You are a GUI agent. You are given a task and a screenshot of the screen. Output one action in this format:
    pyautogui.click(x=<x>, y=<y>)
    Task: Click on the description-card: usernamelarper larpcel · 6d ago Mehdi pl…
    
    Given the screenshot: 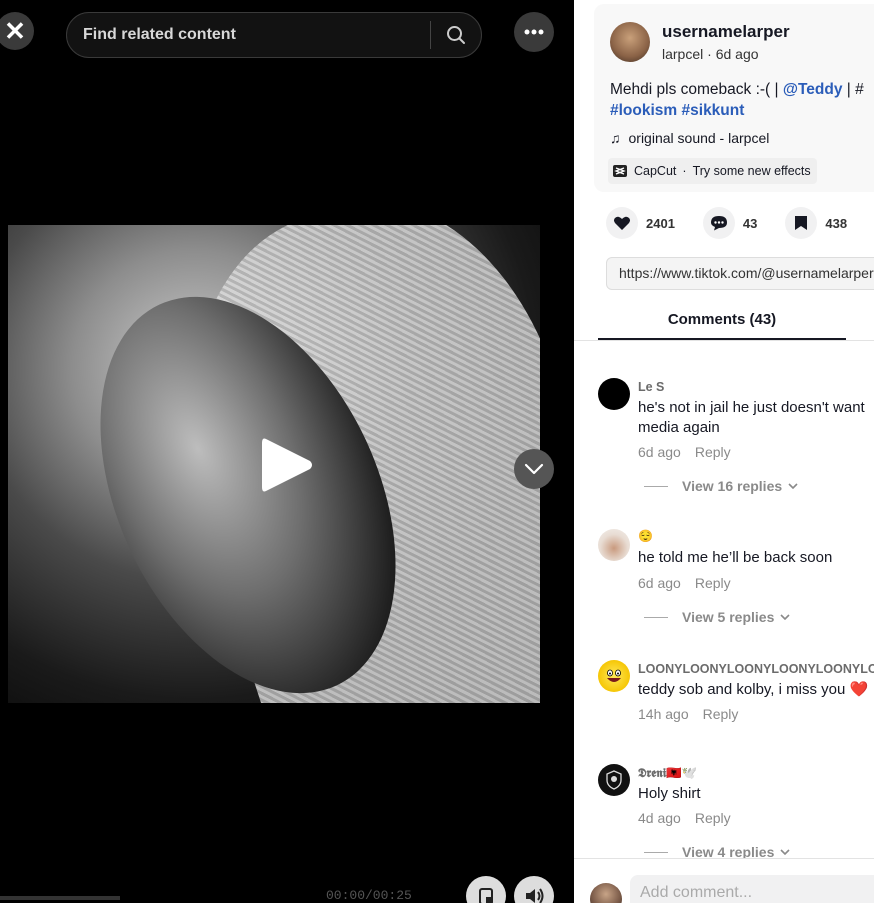 What is the action you would take?
    pyautogui.click(x=734, y=98)
    